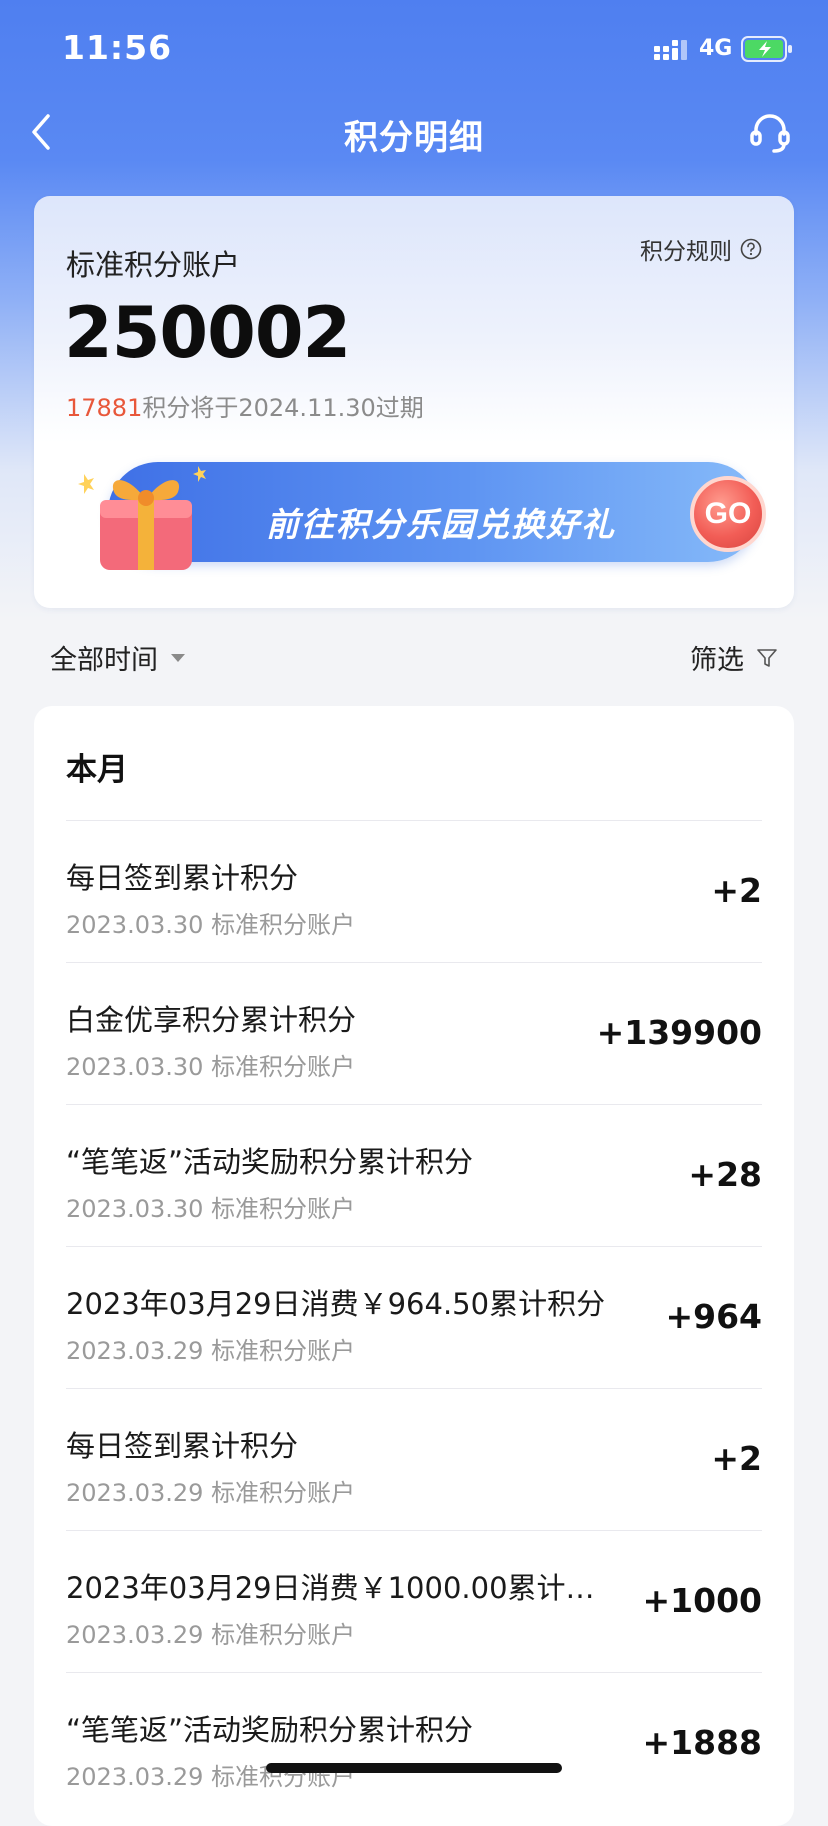 The image size is (828, 1826). What do you see at coordinates (414, 50) in the screenshot?
I see `status-bar: 11:56 4G` at bounding box center [414, 50].